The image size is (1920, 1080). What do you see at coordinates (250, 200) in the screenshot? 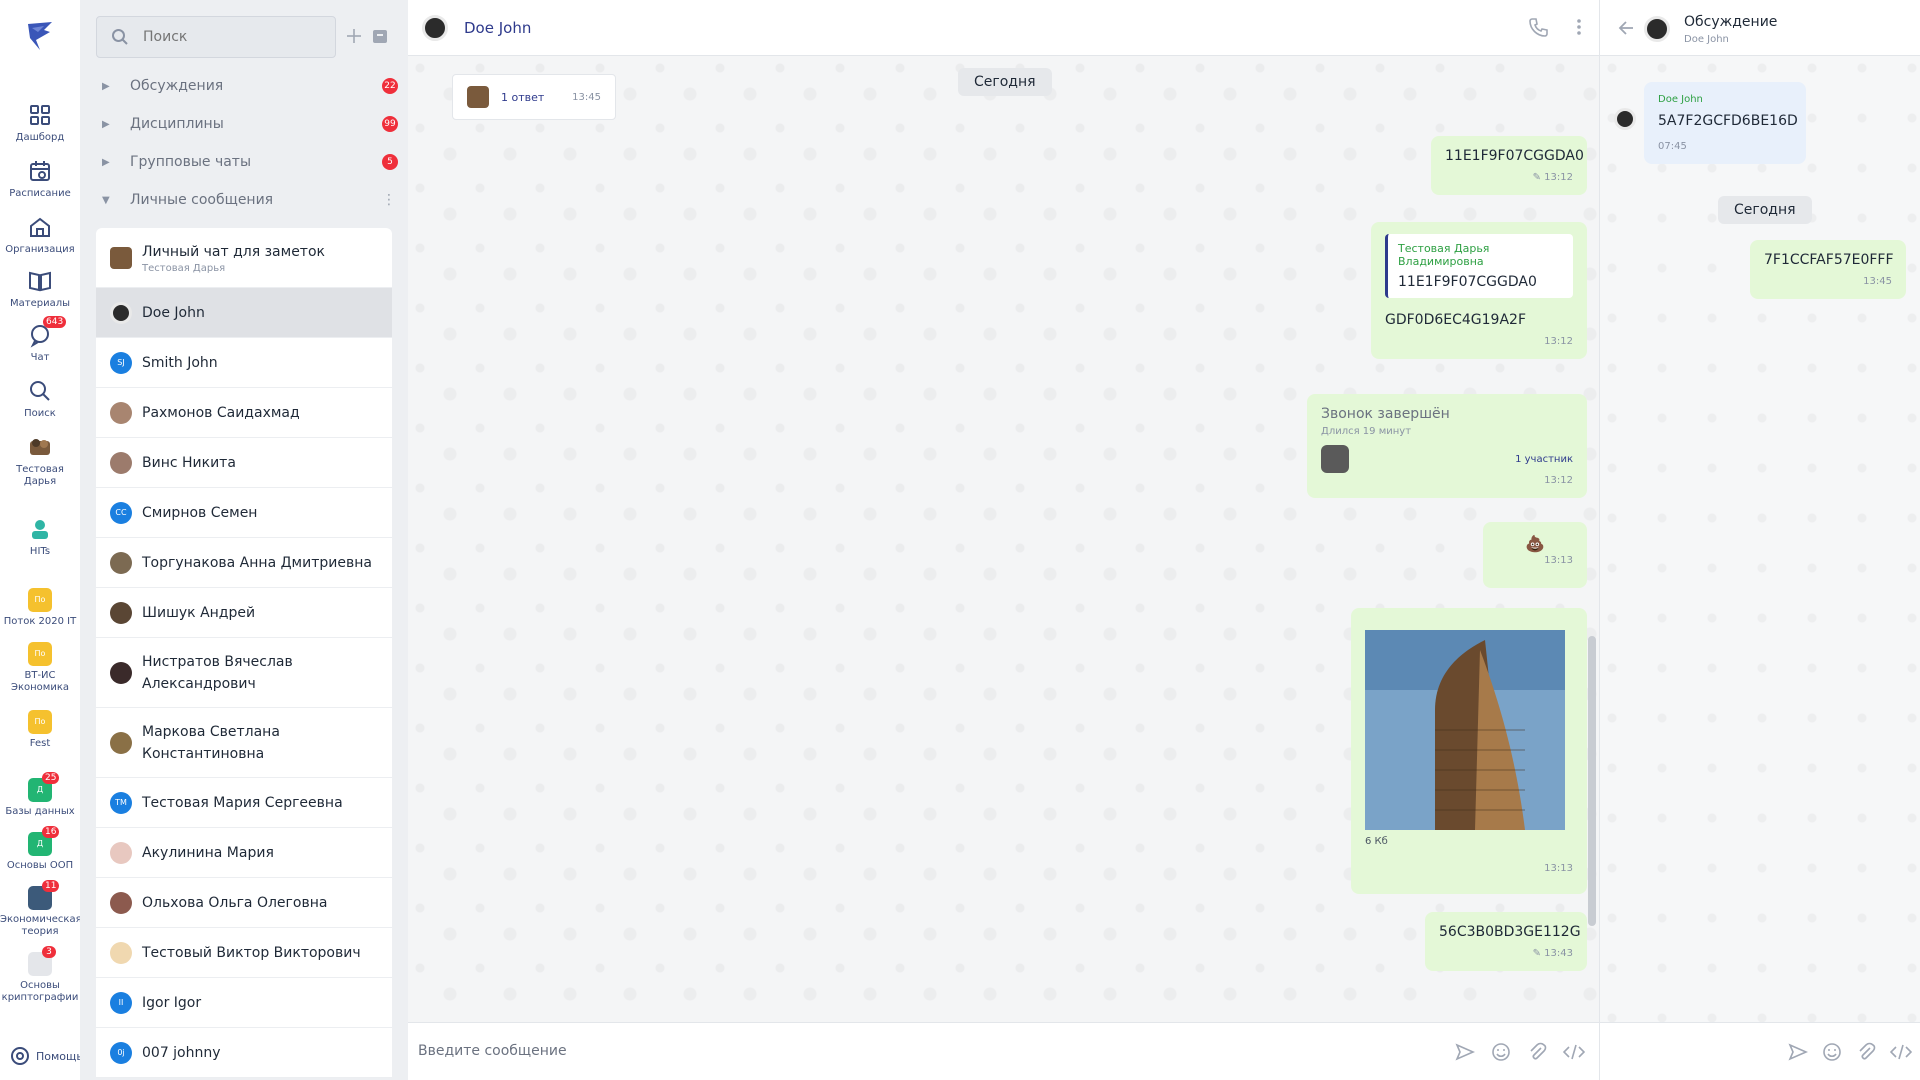
I see `section-private-messages: ▼ Личные сообщения ⋮` at bounding box center [250, 200].